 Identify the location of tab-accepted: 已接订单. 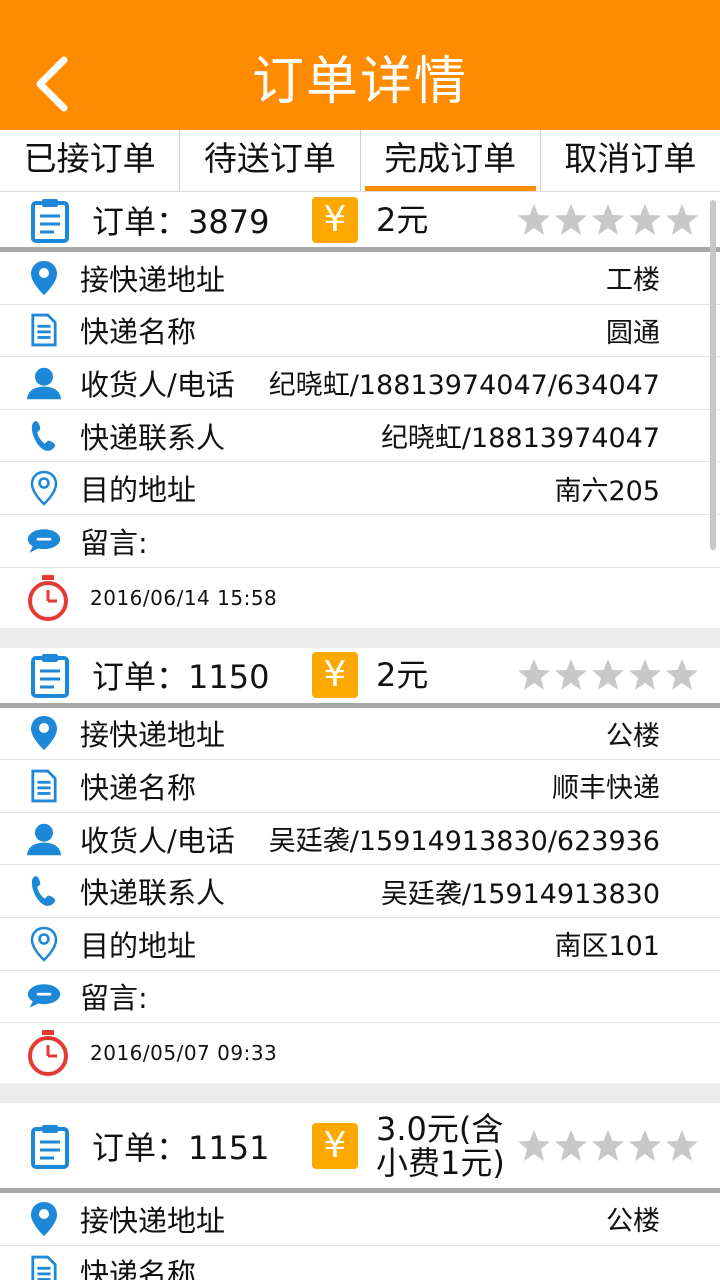
(90, 160).